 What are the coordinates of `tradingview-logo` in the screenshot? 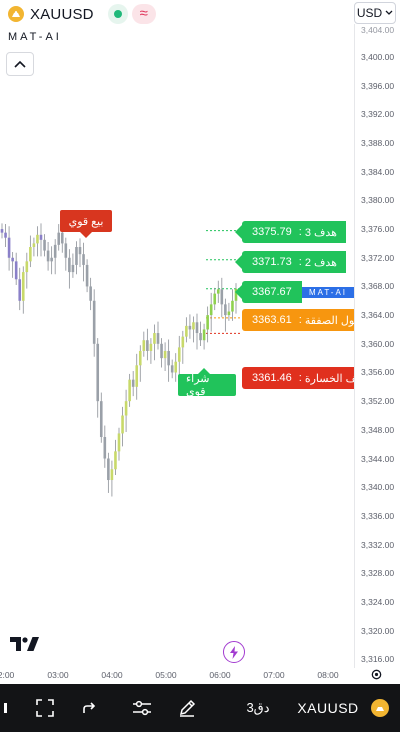 It's located at (25, 644).